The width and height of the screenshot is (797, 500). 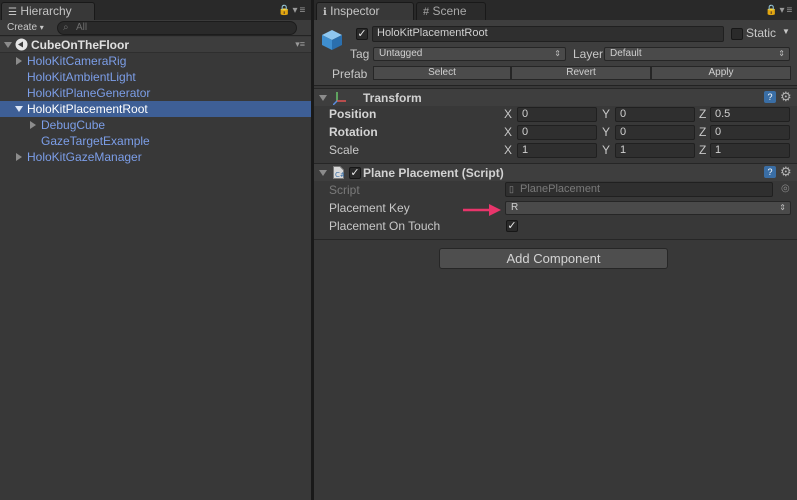 What do you see at coordinates (588, 54) in the screenshot?
I see `layer-label: Layer` at bounding box center [588, 54].